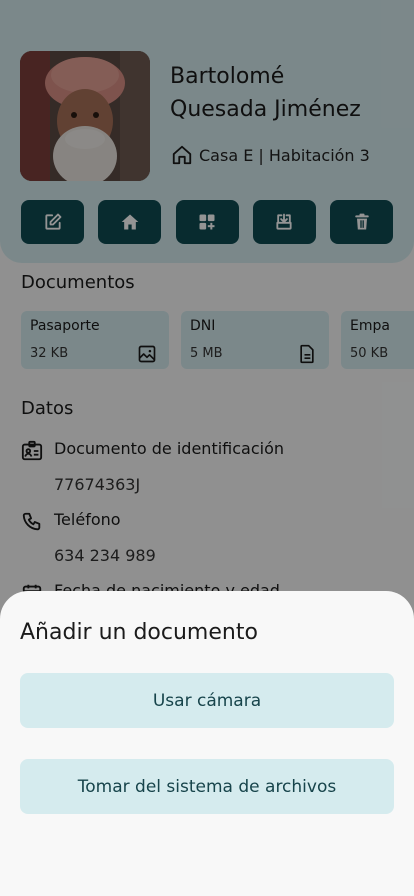 The width and height of the screenshot is (414, 896). I want to click on sheet-title: Añadir un documento, so click(139, 632).